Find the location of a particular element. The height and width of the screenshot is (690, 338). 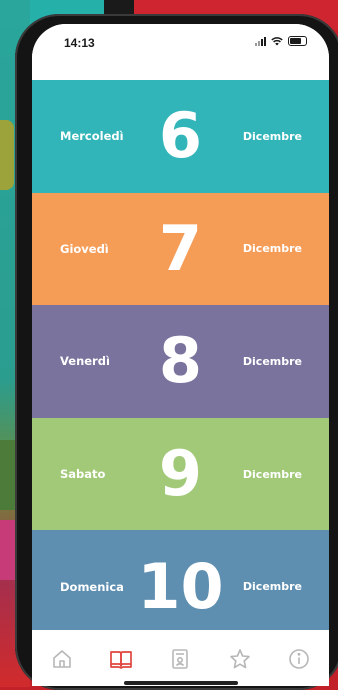

status-bar: 14:13 is located at coordinates (180, 52).